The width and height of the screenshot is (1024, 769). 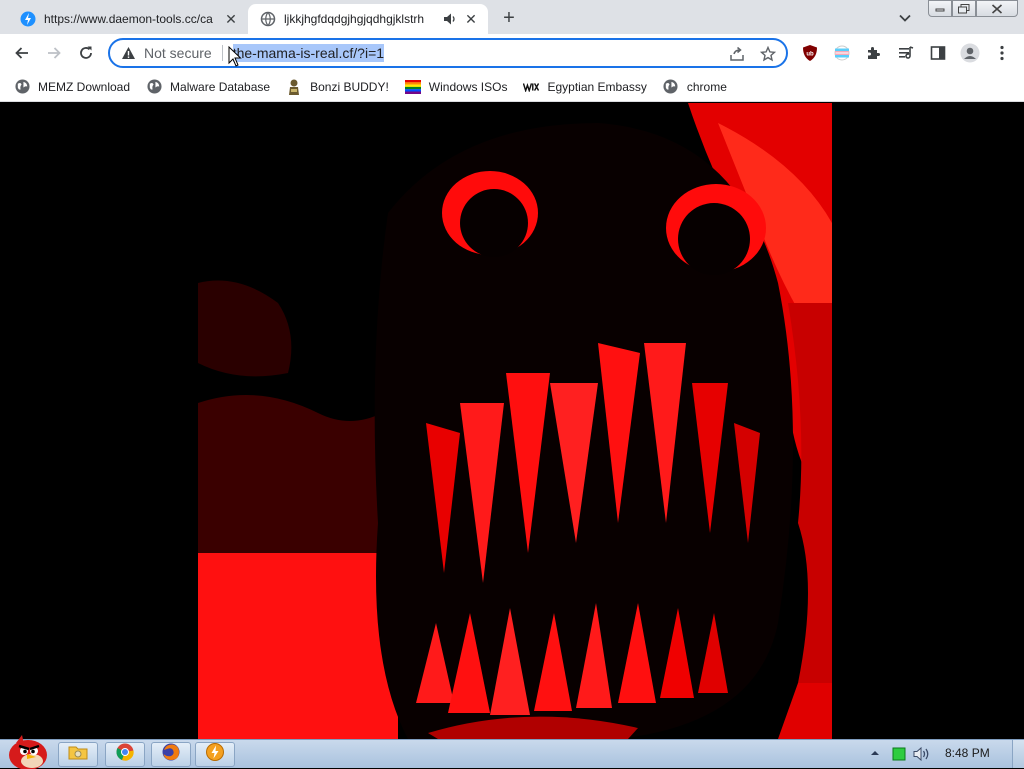 I want to click on show-hidden-icons-icon, so click(x=875, y=753).